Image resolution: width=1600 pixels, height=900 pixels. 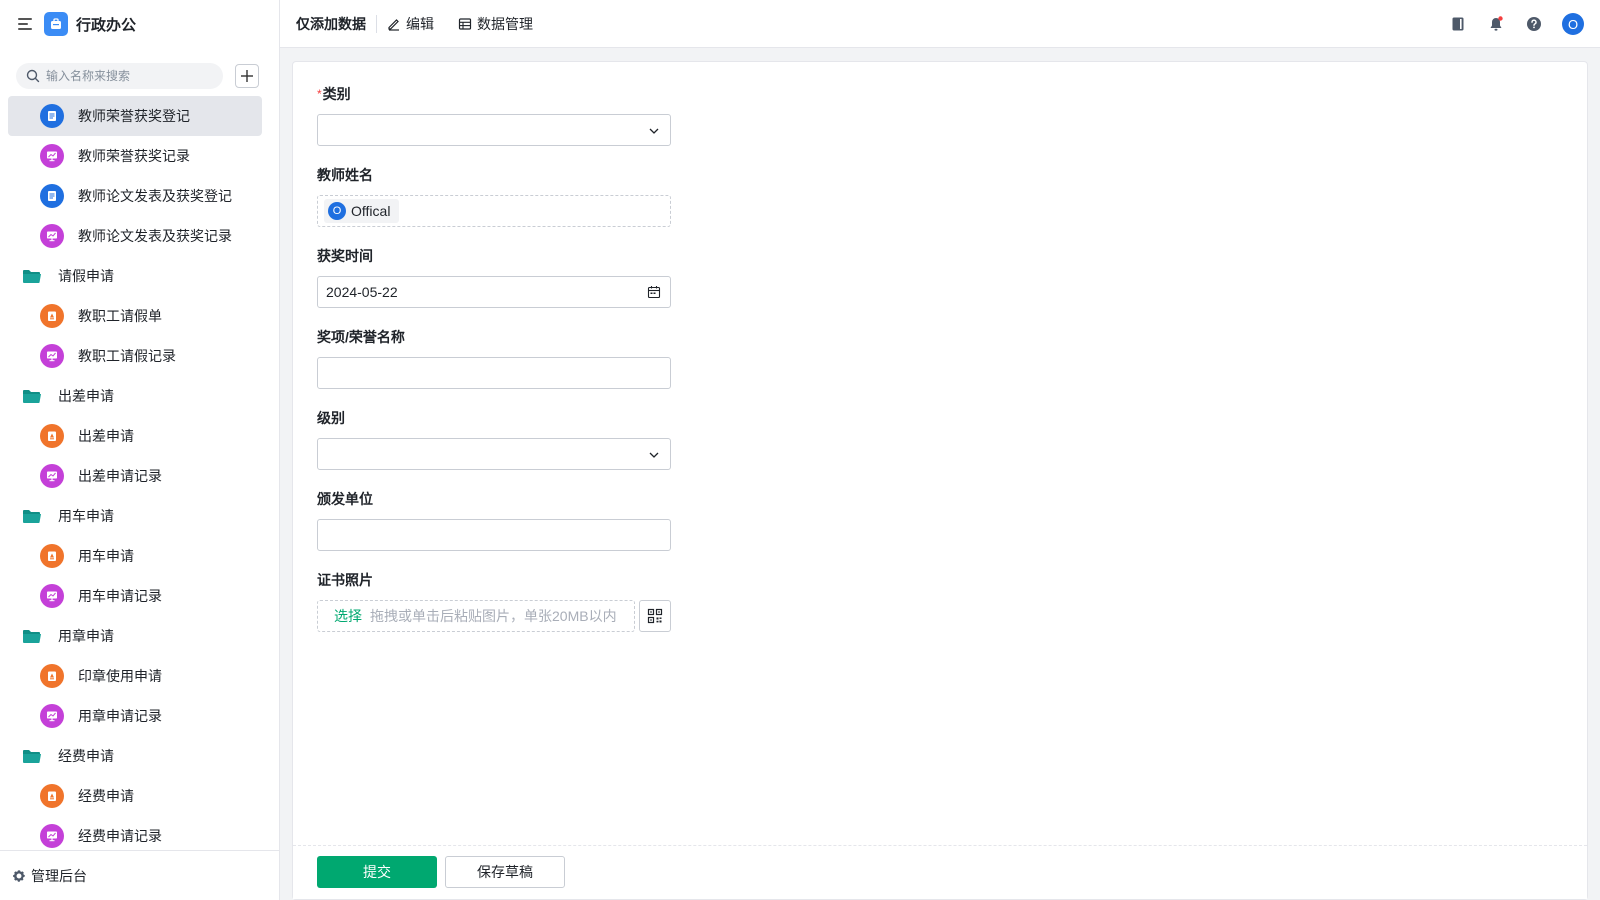 I want to click on sidebar-item: 用章申请记录, so click(x=139, y=716).